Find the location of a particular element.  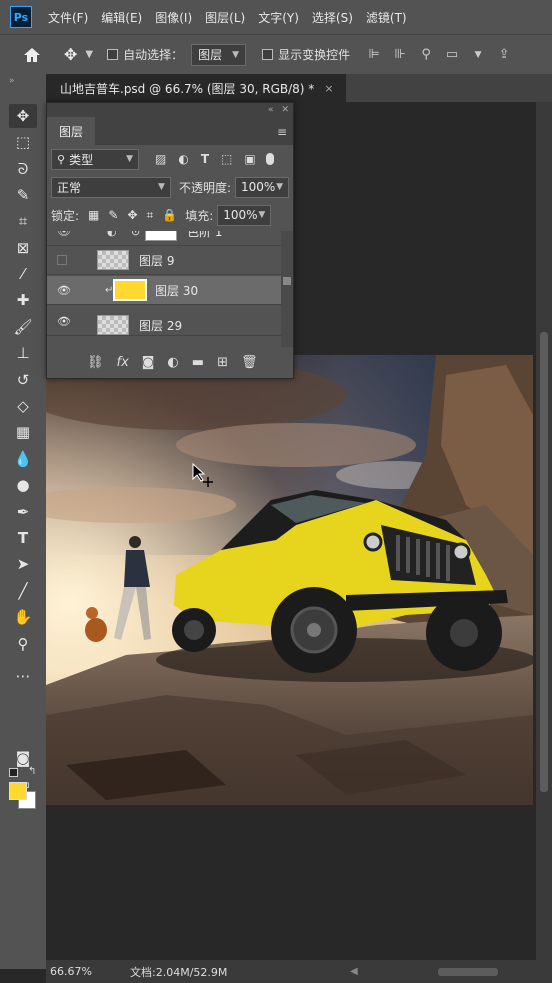

horizontal-scrollbar-thumb is located at coordinates (467, 971).